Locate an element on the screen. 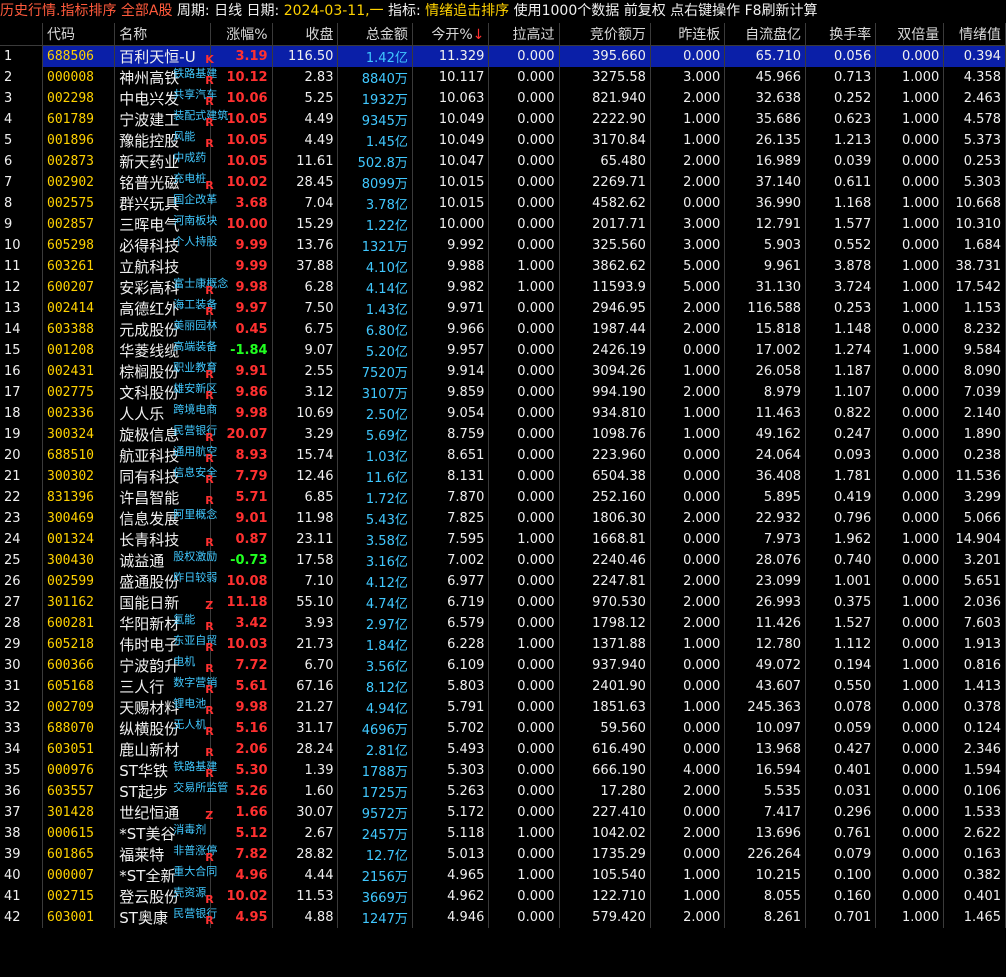  stock-name: 福莱特 非普涨停 R is located at coordinates (165, 854).